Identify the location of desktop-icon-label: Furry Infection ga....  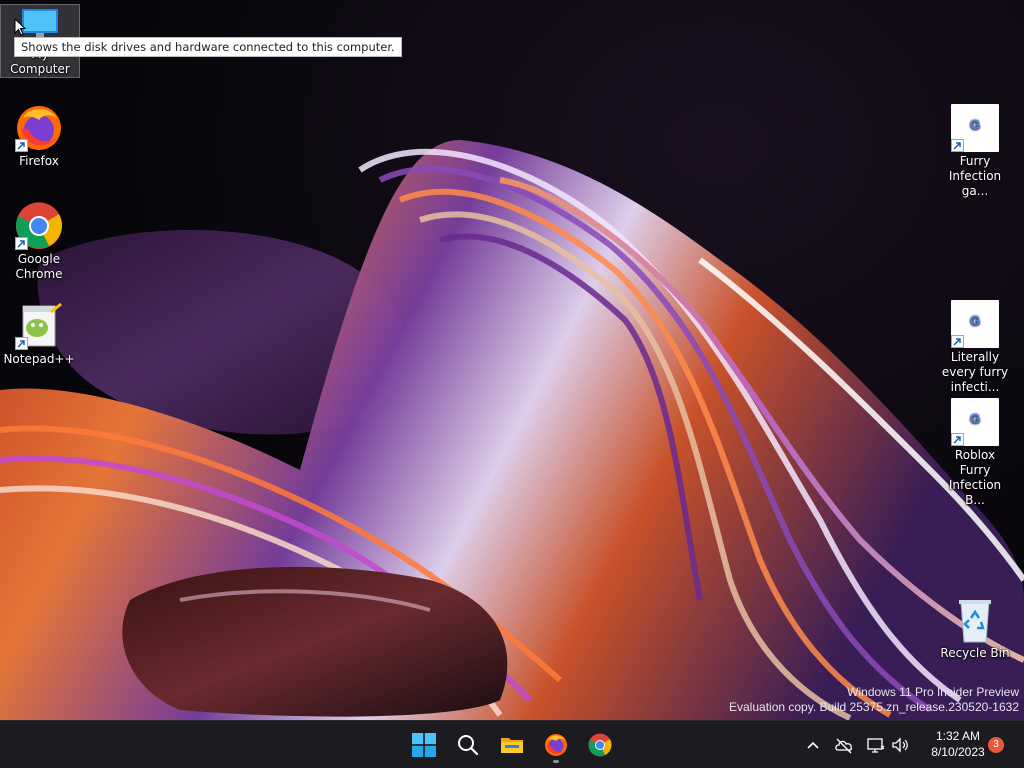
(975, 176).